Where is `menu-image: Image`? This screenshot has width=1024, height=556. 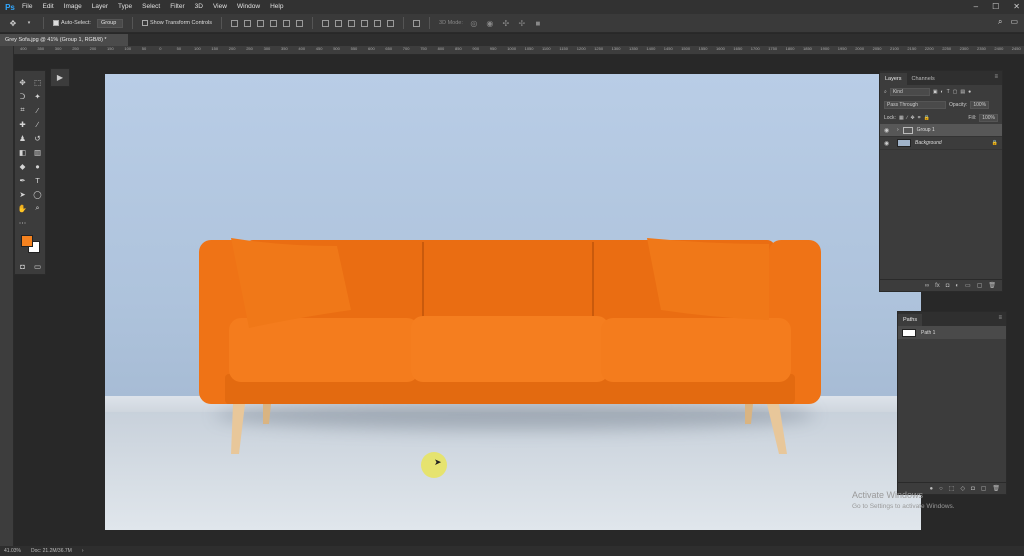
menu-image: Image is located at coordinates (73, 7).